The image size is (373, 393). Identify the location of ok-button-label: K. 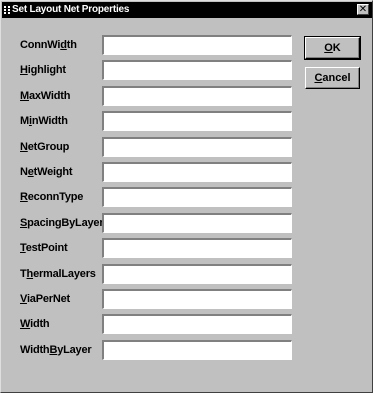
(336, 48).